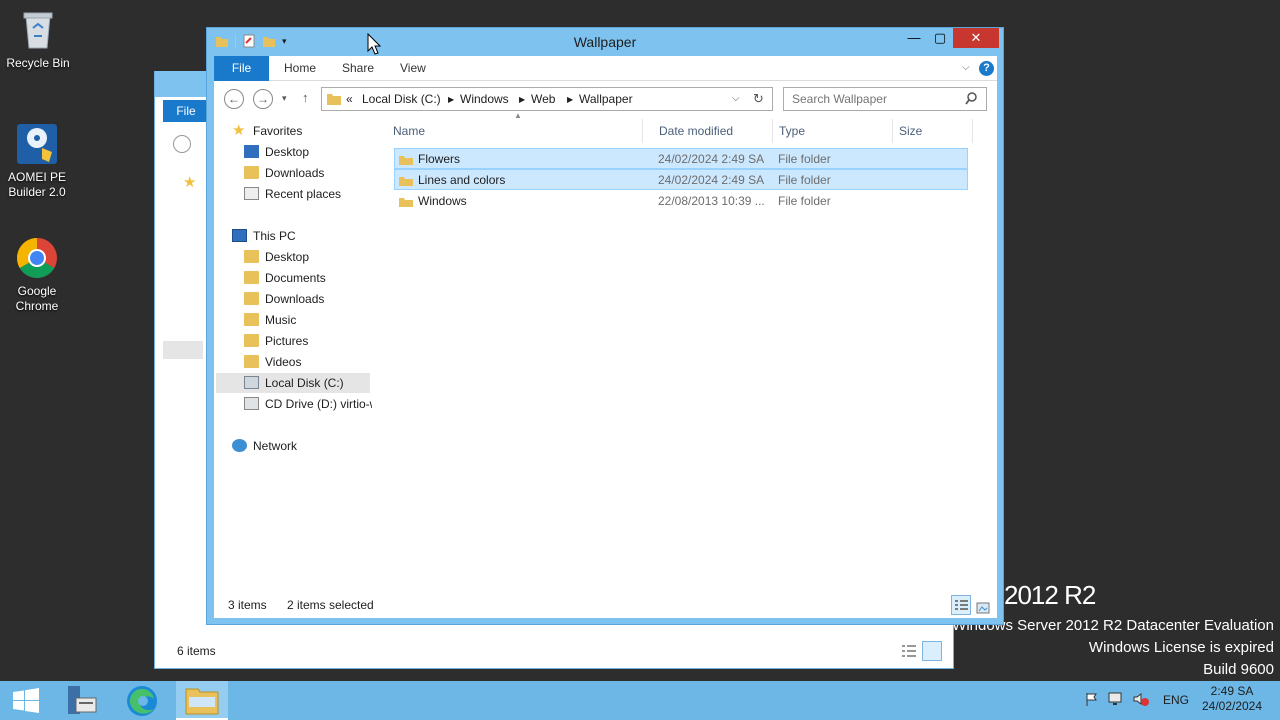  What do you see at coordinates (37, 298) in the screenshot?
I see `desktop-icon-label: Google Chrome` at bounding box center [37, 298].